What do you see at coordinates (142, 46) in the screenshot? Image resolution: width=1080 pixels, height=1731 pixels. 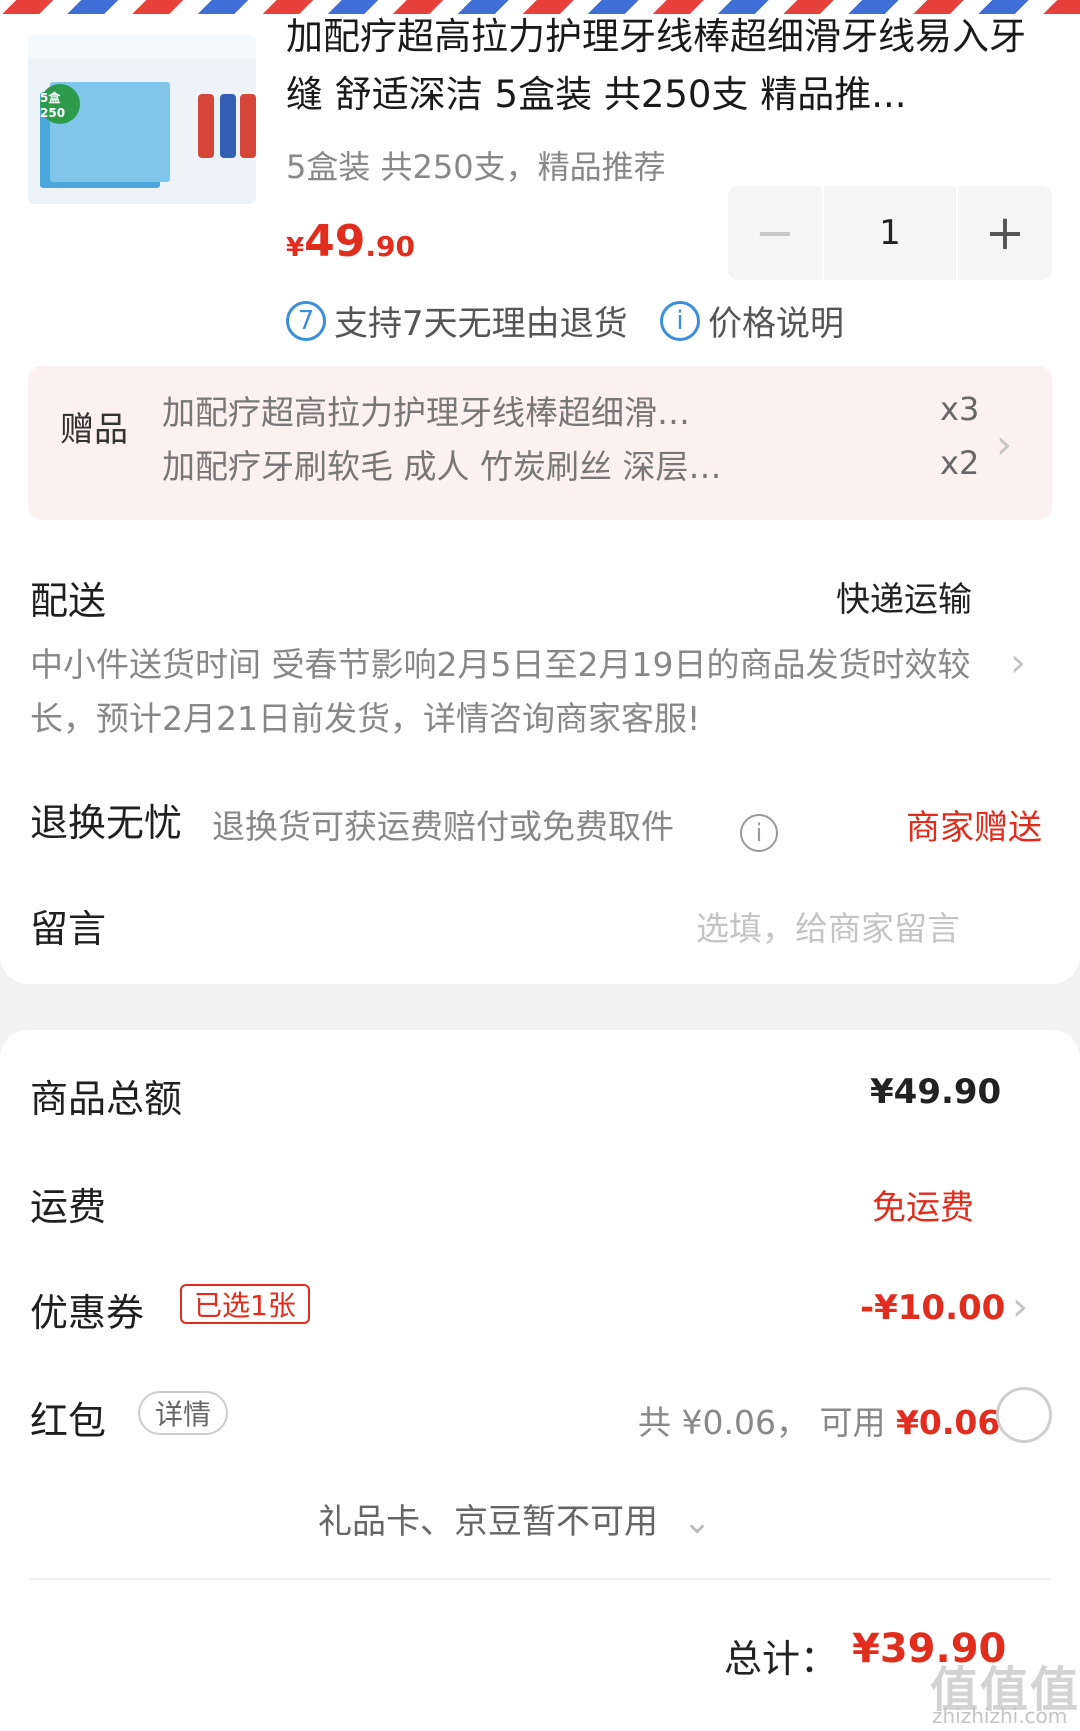 I see `thumb-header-strip` at bounding box center [142, 46].